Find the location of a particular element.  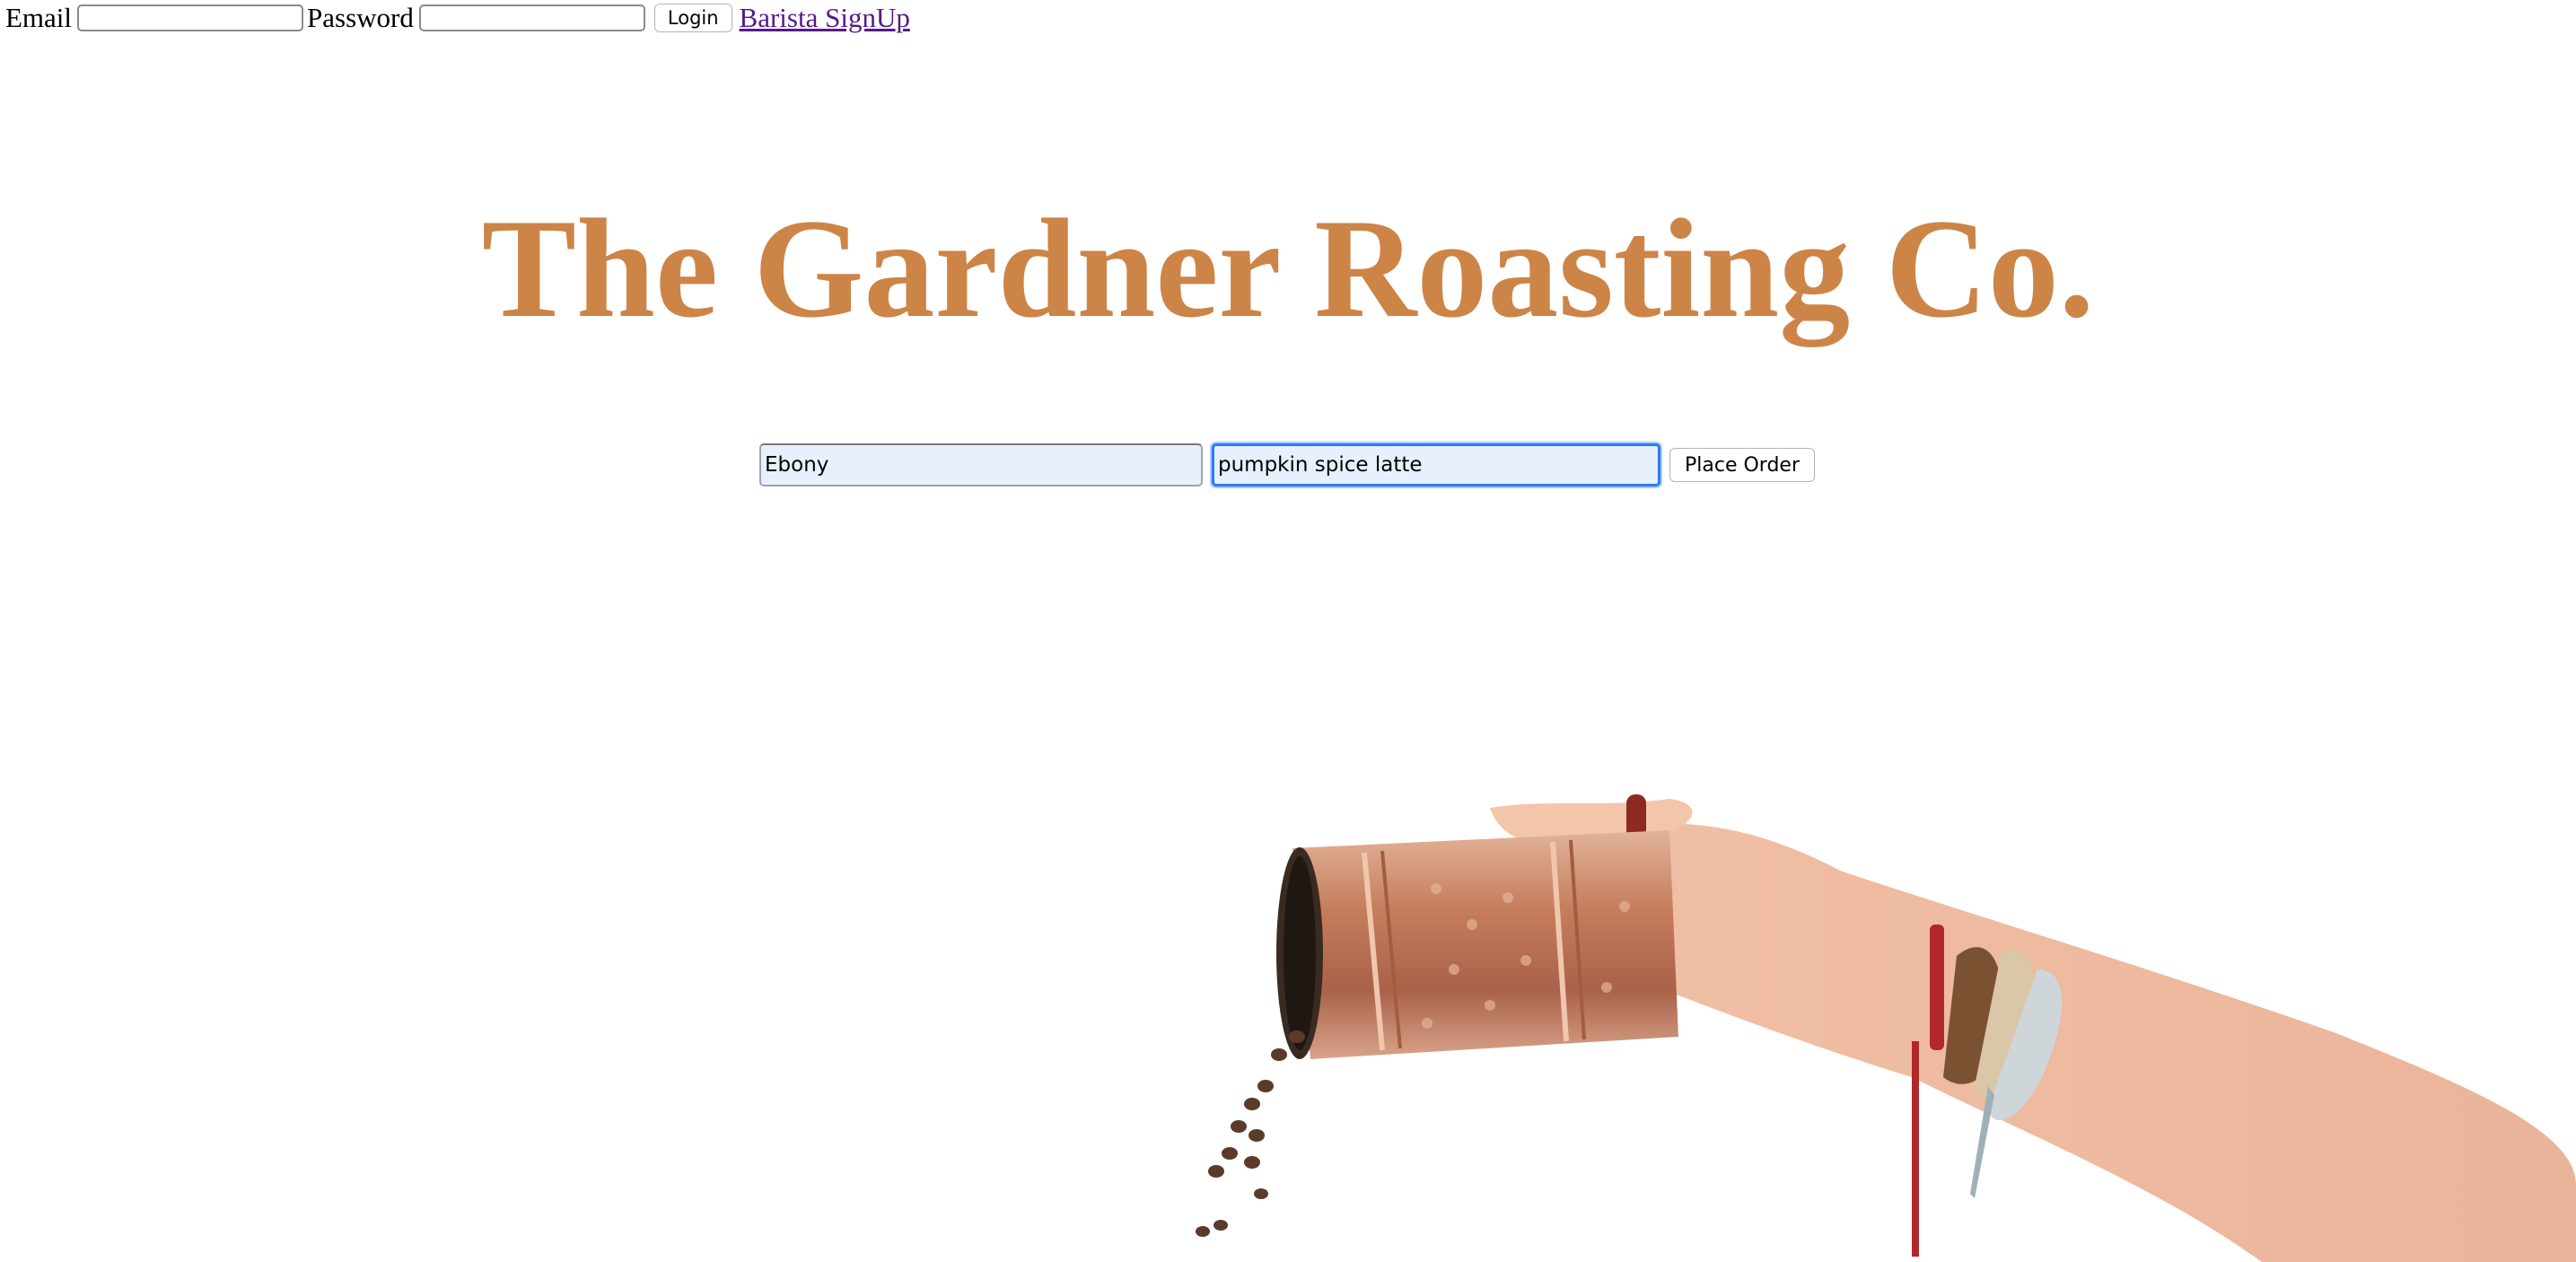

password-input is located at coordinates (531, 17).